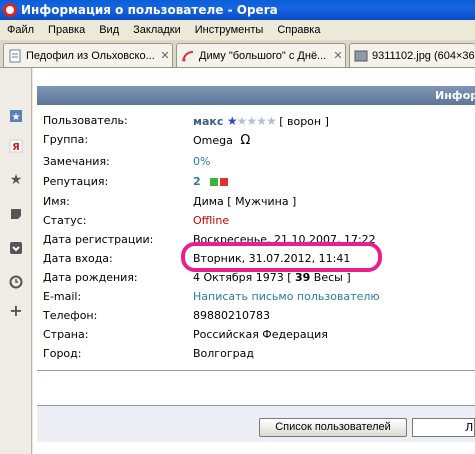 This screenshot has width=475, height=454. I want to click on page-icon, so click(15, 55).